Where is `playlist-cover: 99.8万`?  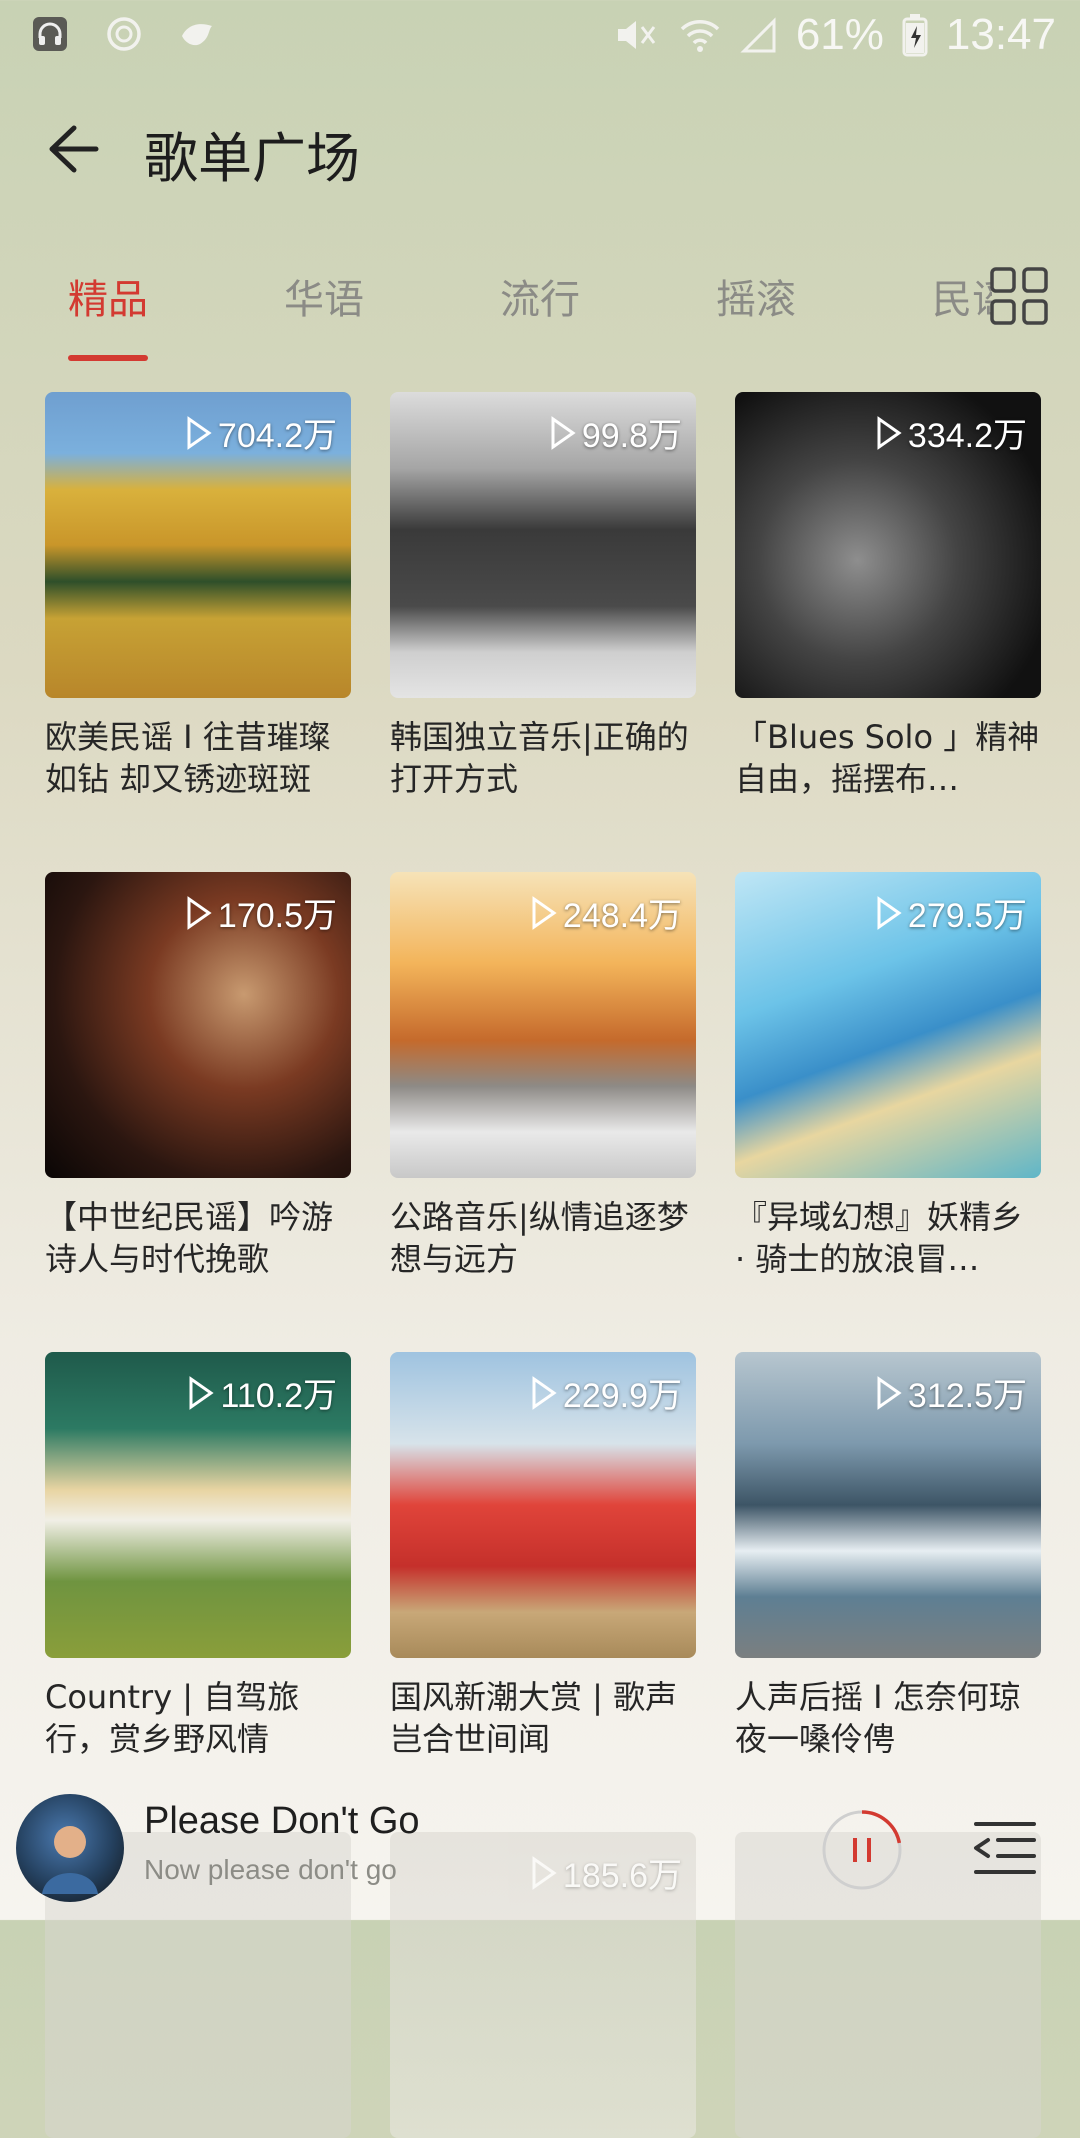 playlist-cover: 99.8万 is located at coordinates (543, 545).